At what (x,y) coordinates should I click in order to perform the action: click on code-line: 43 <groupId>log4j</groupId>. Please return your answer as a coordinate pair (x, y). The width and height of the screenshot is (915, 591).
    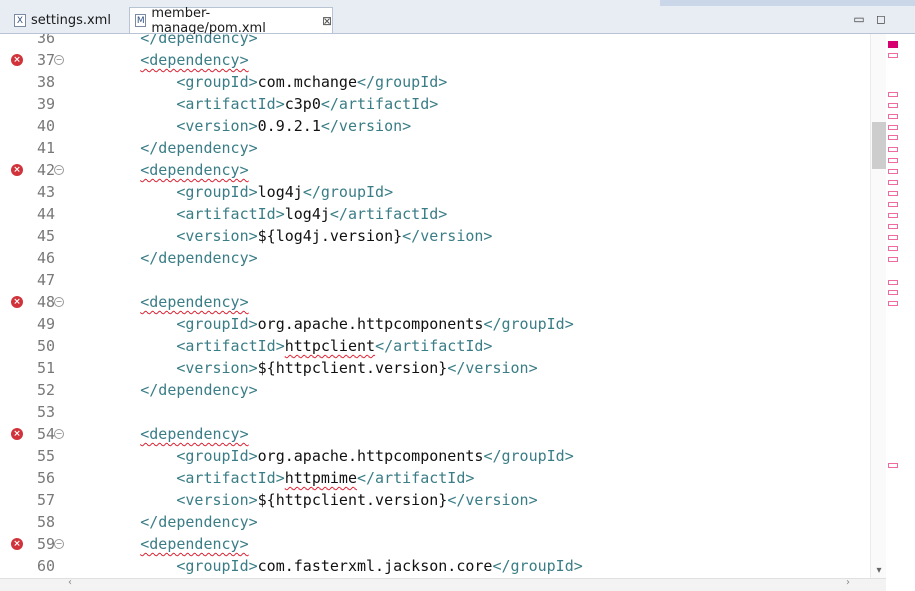
    Looking at the image, I should click on (435, 192).